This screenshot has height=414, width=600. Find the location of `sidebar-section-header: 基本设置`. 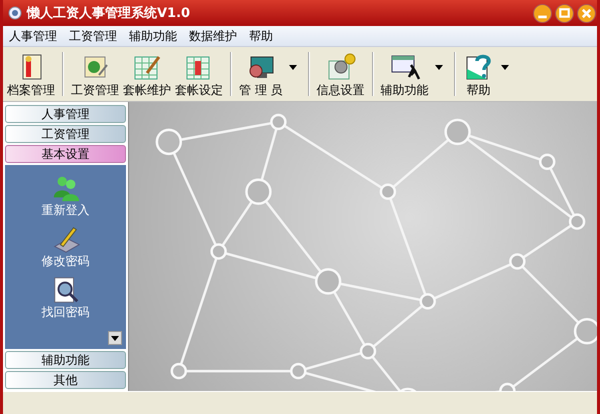

sidebar-section-header: 基本设置 is located at coordinates (65, 154).